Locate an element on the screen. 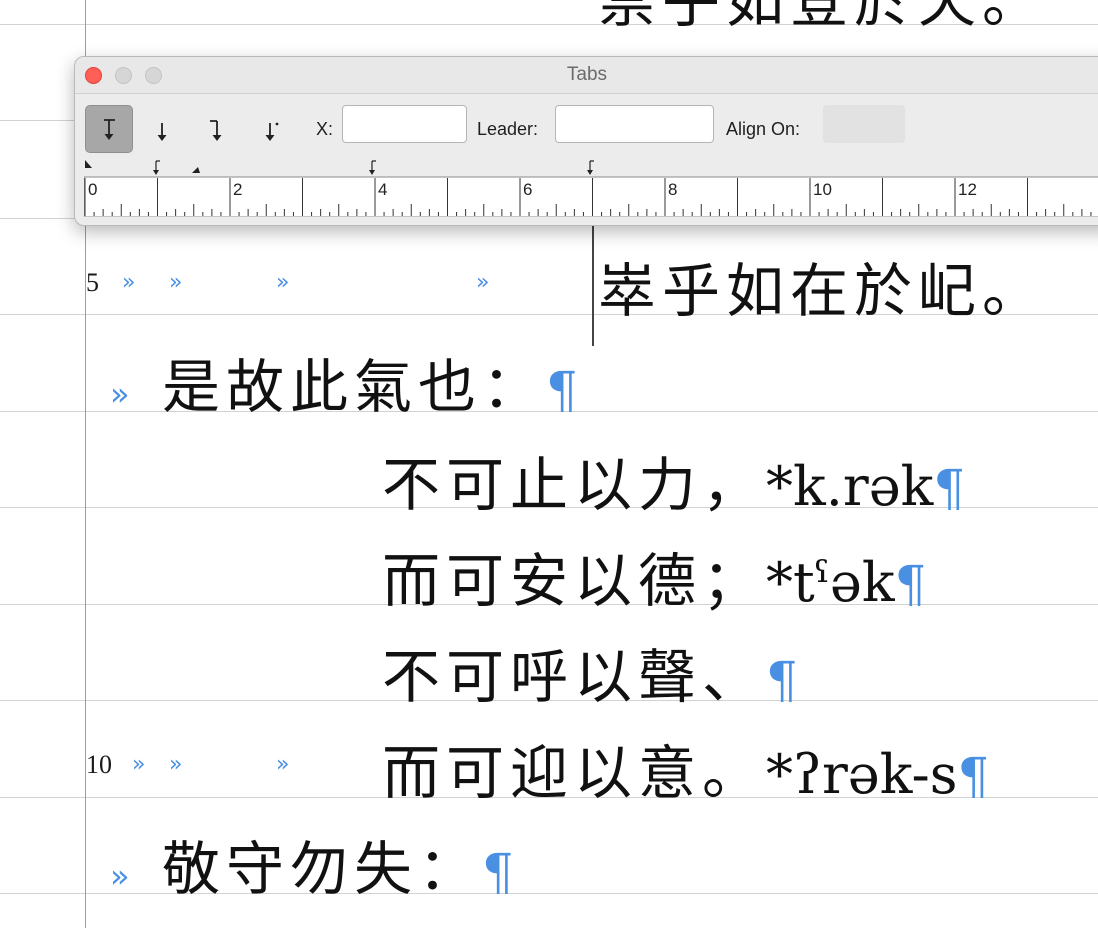 This screenshot has width=1098, height=928. text-line: 崇乎如登於天。 is located at coordinates (822, 15).